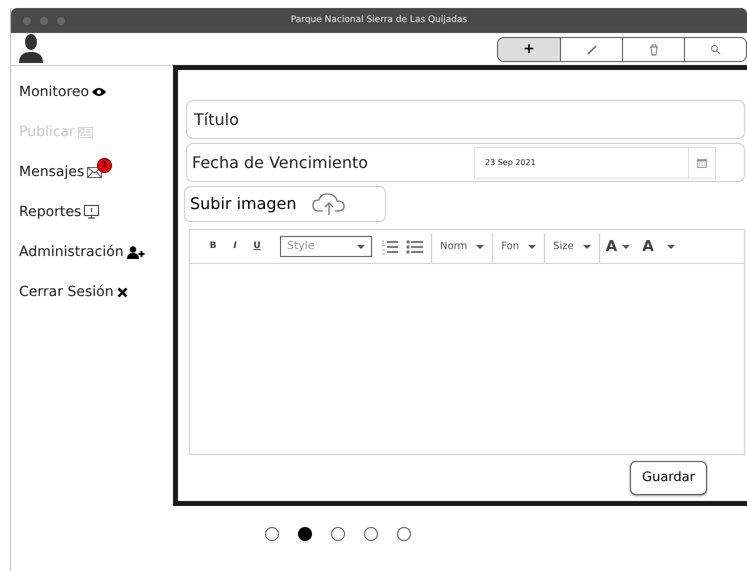 Image resolution: width=747 pixels, height=571 pixels. Describe the element at coordinates (618, 246) in the screenshot. I see `text-color-button: A` at that location.